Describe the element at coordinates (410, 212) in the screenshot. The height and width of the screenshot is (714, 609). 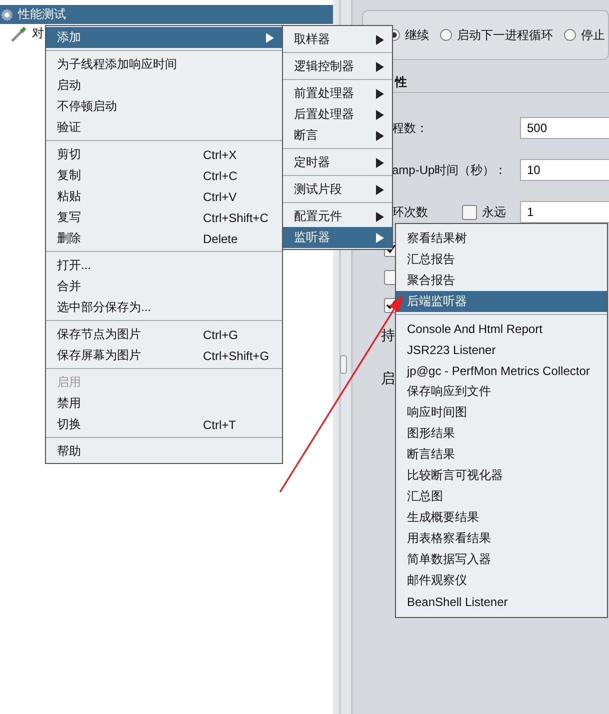
I see `field-label: 环次数` at that location.